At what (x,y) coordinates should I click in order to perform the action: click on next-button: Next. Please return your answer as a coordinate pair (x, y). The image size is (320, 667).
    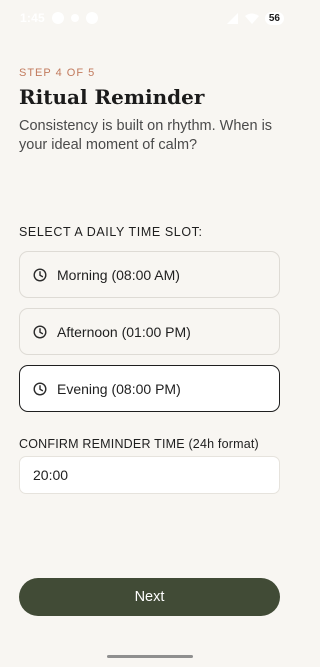
    Looking at the image, I should click on (149, 597).